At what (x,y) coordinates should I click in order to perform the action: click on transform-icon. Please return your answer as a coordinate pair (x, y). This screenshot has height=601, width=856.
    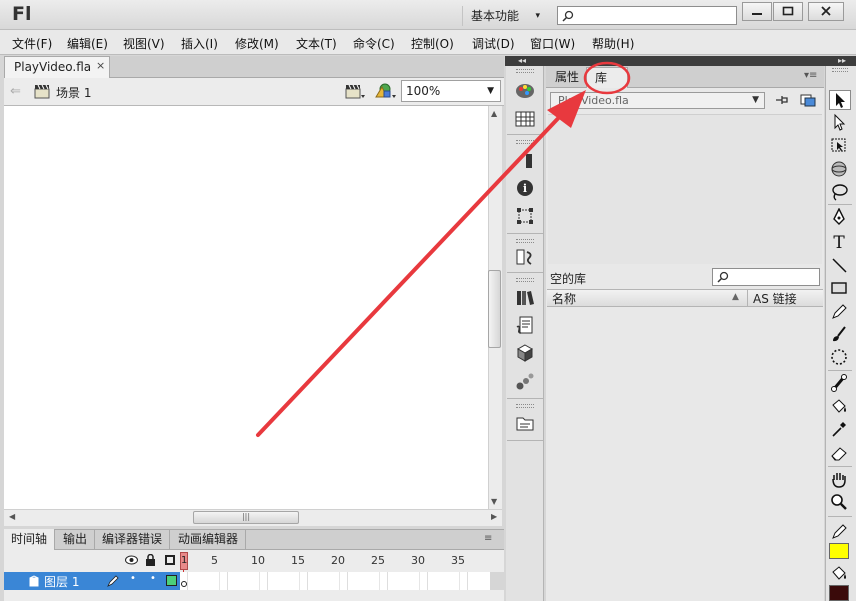
    Looking at the image, I should click on (525, 216).